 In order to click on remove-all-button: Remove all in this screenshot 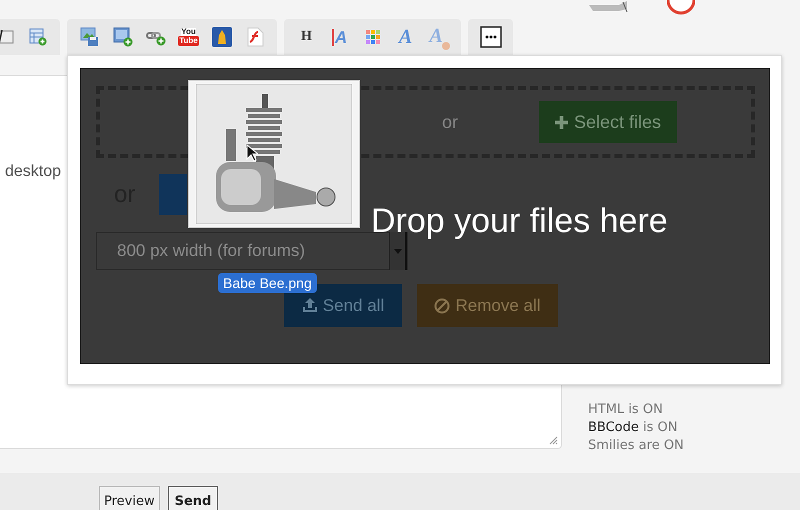, I will do `click(487, 305)`.